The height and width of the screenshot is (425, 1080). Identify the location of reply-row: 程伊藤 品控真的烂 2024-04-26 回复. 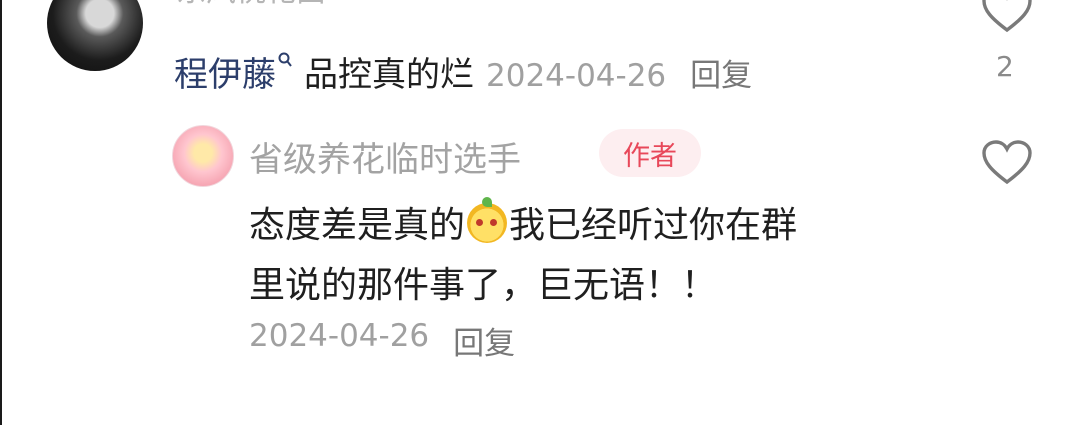
(463, 71).